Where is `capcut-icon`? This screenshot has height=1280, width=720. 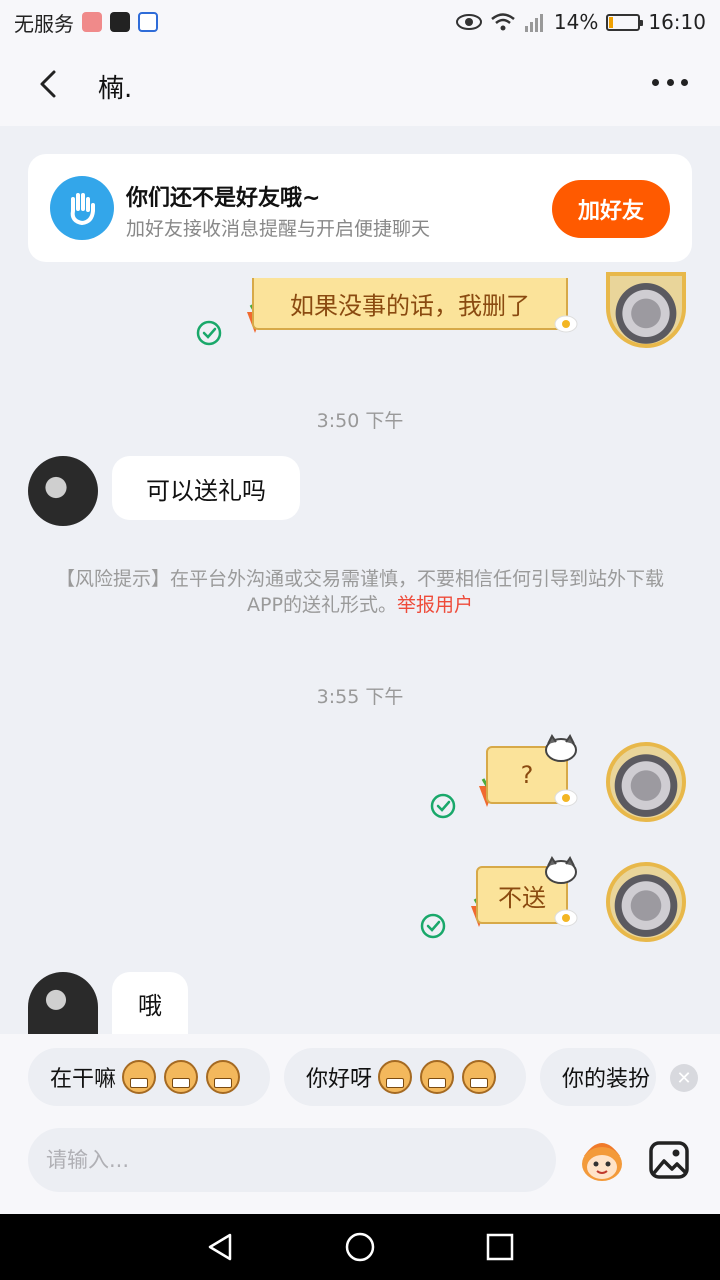
capcut-icon is located at coordinates (120, 22).